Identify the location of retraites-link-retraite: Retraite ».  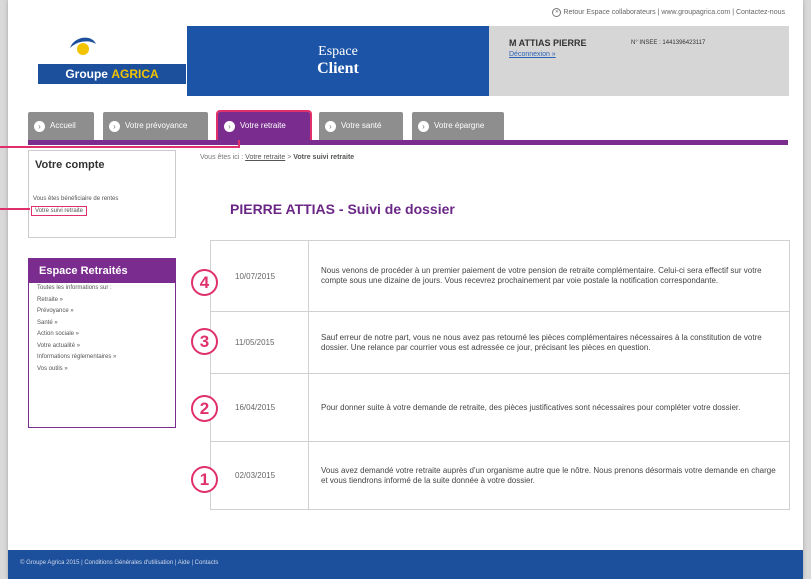
(106, 301).